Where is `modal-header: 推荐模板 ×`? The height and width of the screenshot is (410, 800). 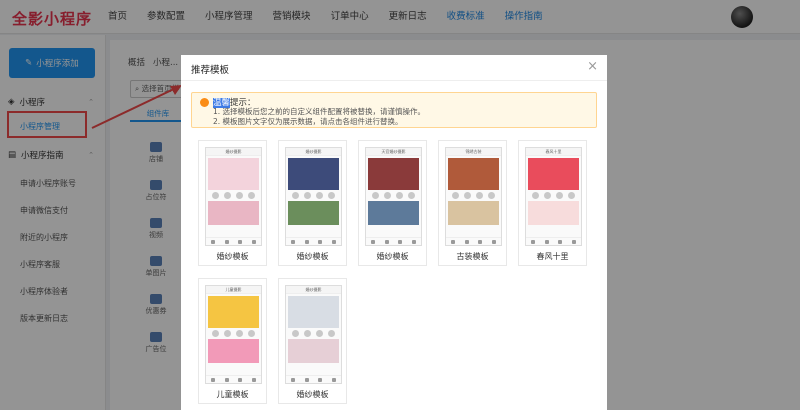 modal-header: 推荐模板 × is located at coordinates (394, 68).